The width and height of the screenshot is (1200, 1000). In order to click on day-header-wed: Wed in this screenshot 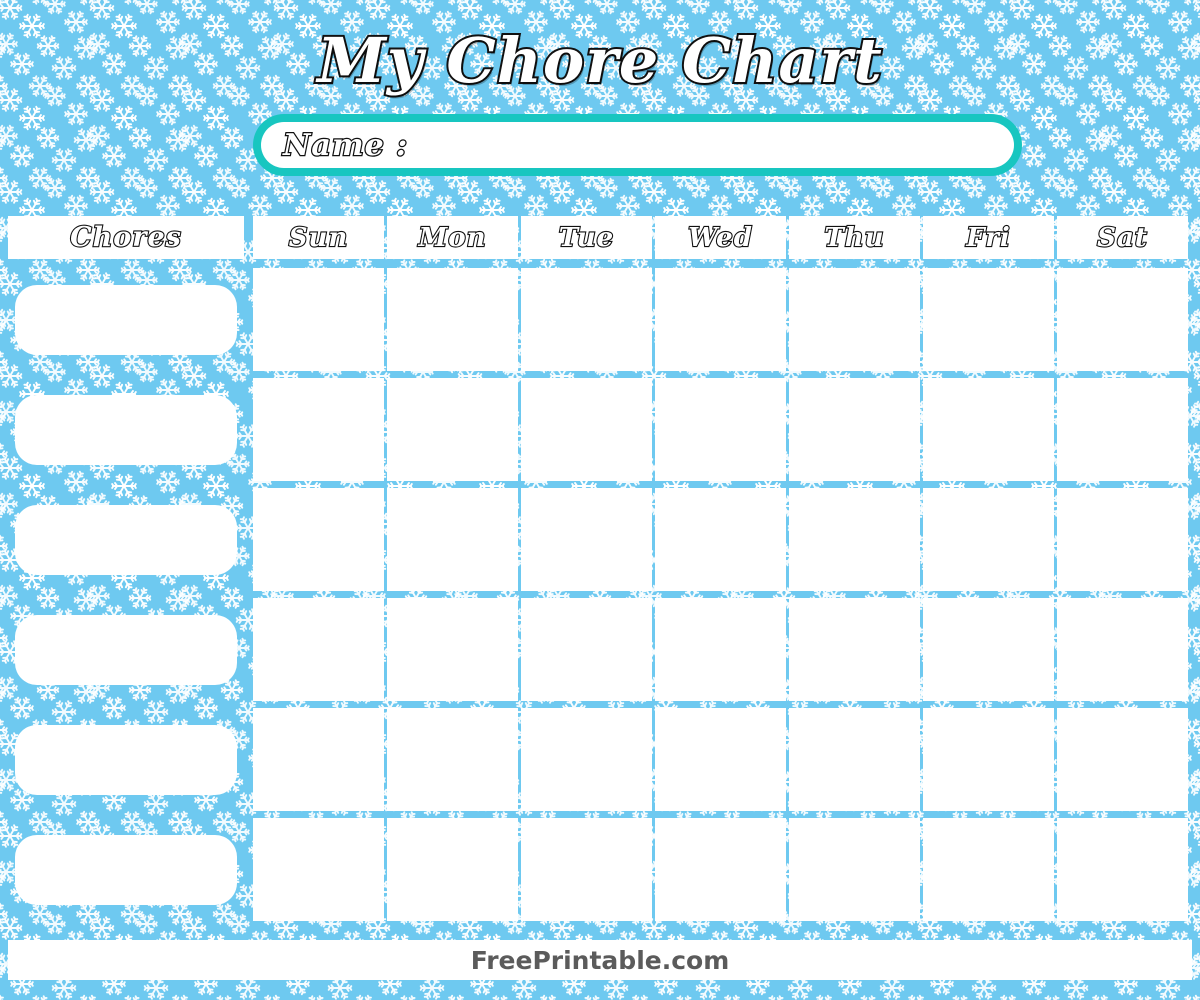, I will do `click(720, 237)`.